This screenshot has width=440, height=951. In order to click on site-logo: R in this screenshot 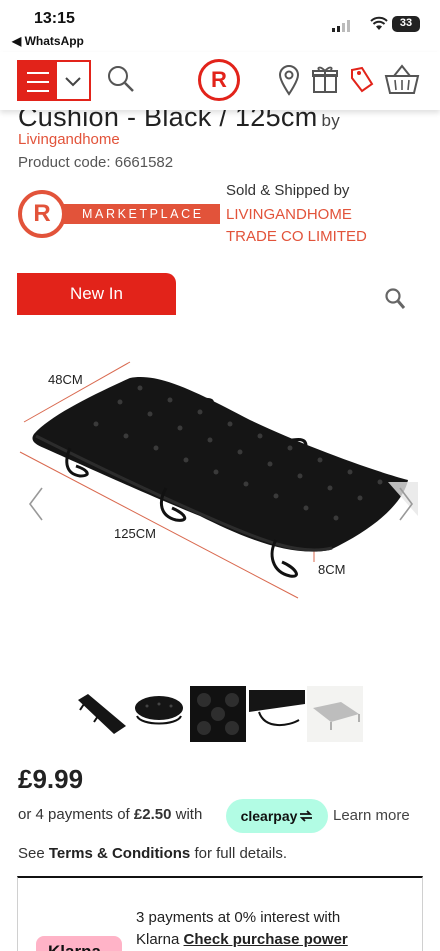, I will do `click(219, 80)`.